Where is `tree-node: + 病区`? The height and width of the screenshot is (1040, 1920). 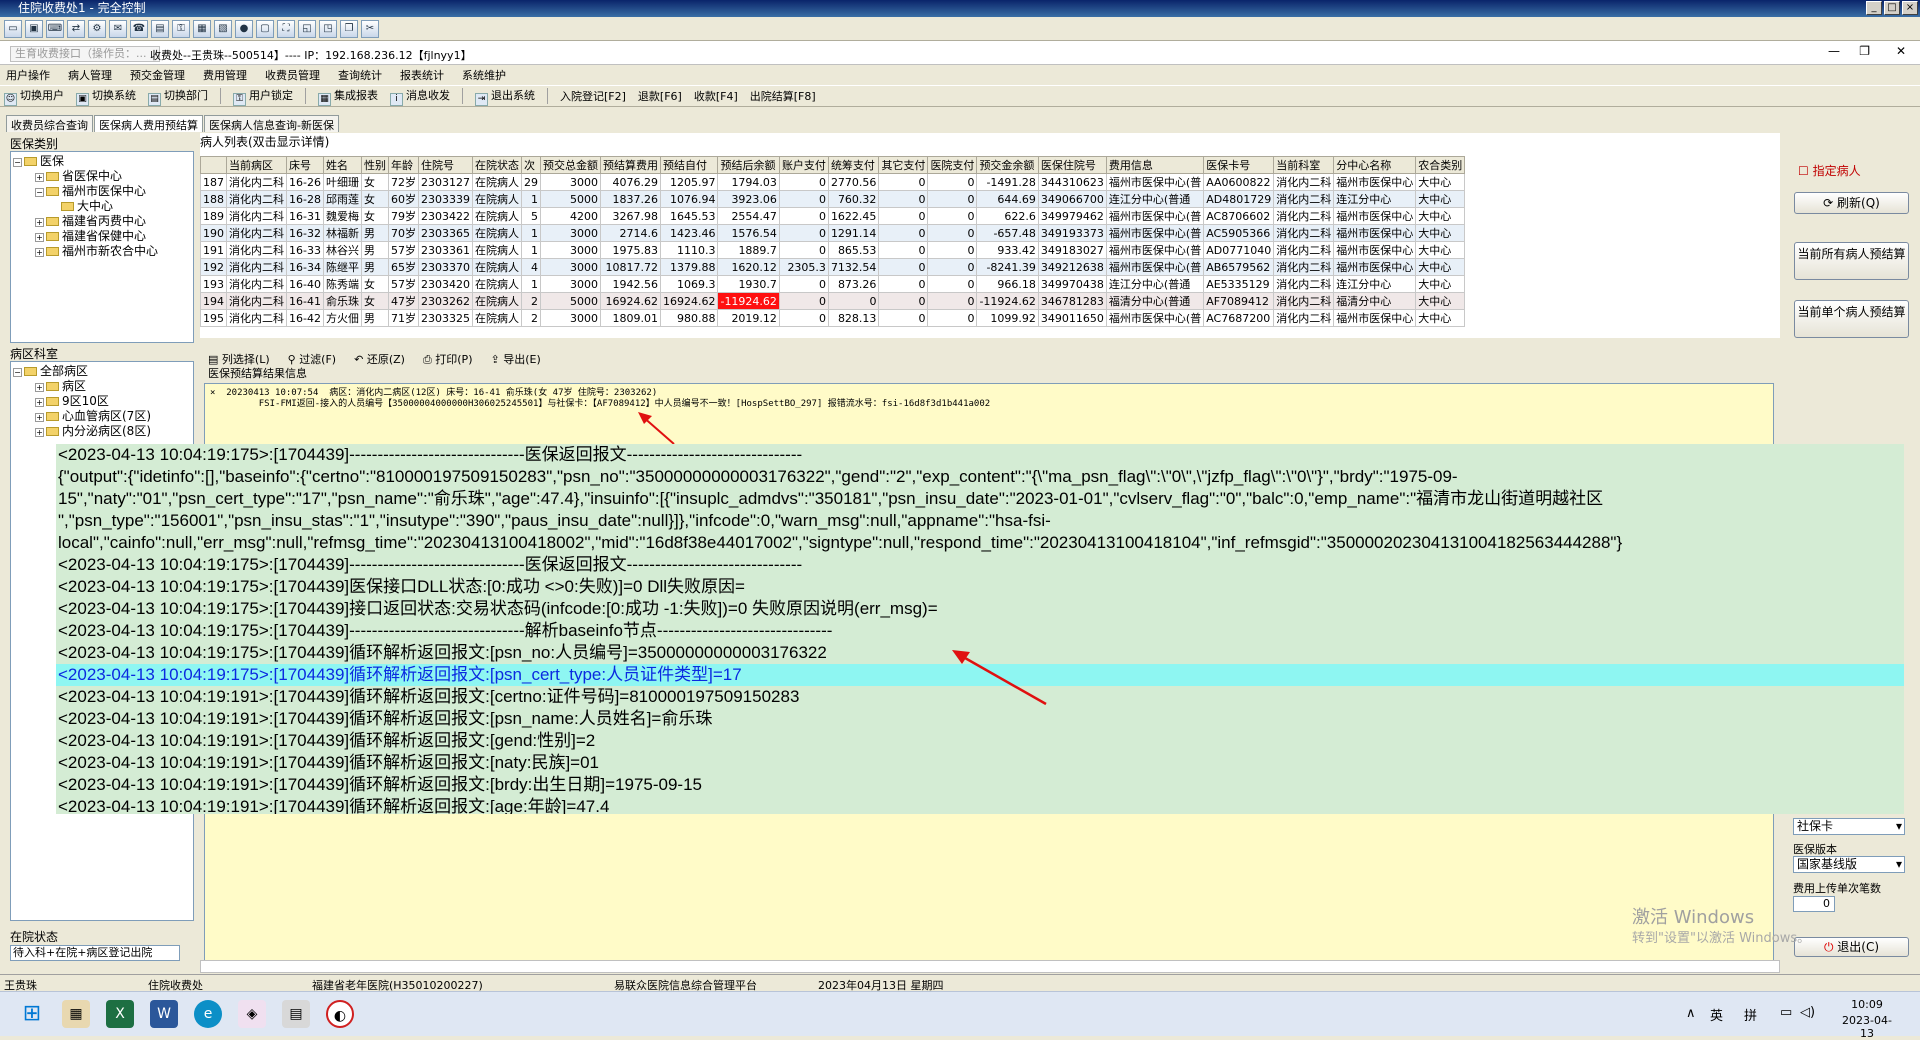 tree-node: + 病区 is located at coordinates (102, 386).